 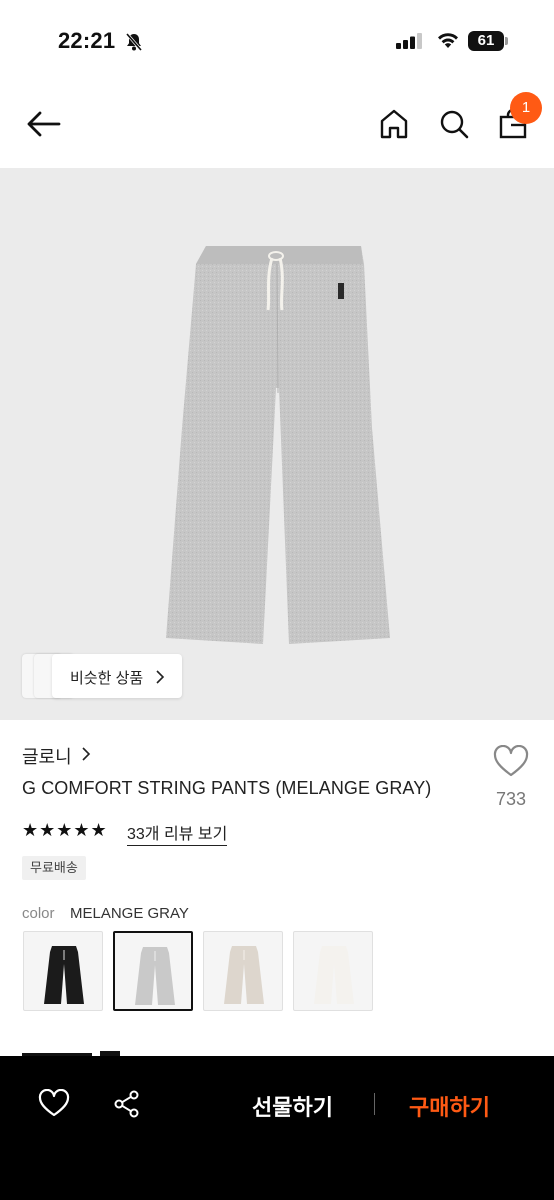 What do you see at coordinates (227, 788) in the screenshot?
I see `product-title: G COMFORT STRING PANTS (MELANGE GRAY)` at bounding box center [227, 788].